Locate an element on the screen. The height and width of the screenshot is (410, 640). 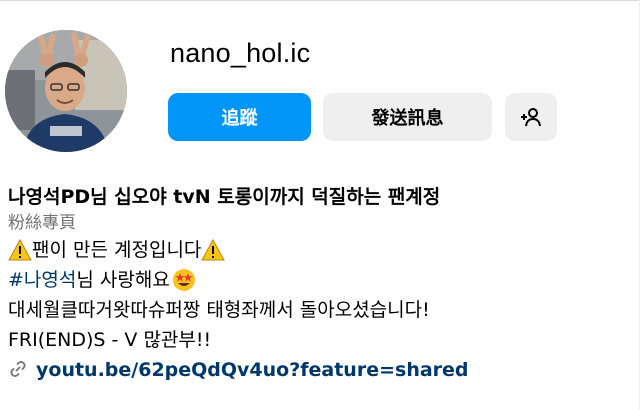
link-icon is located at coordinates (19, 370).